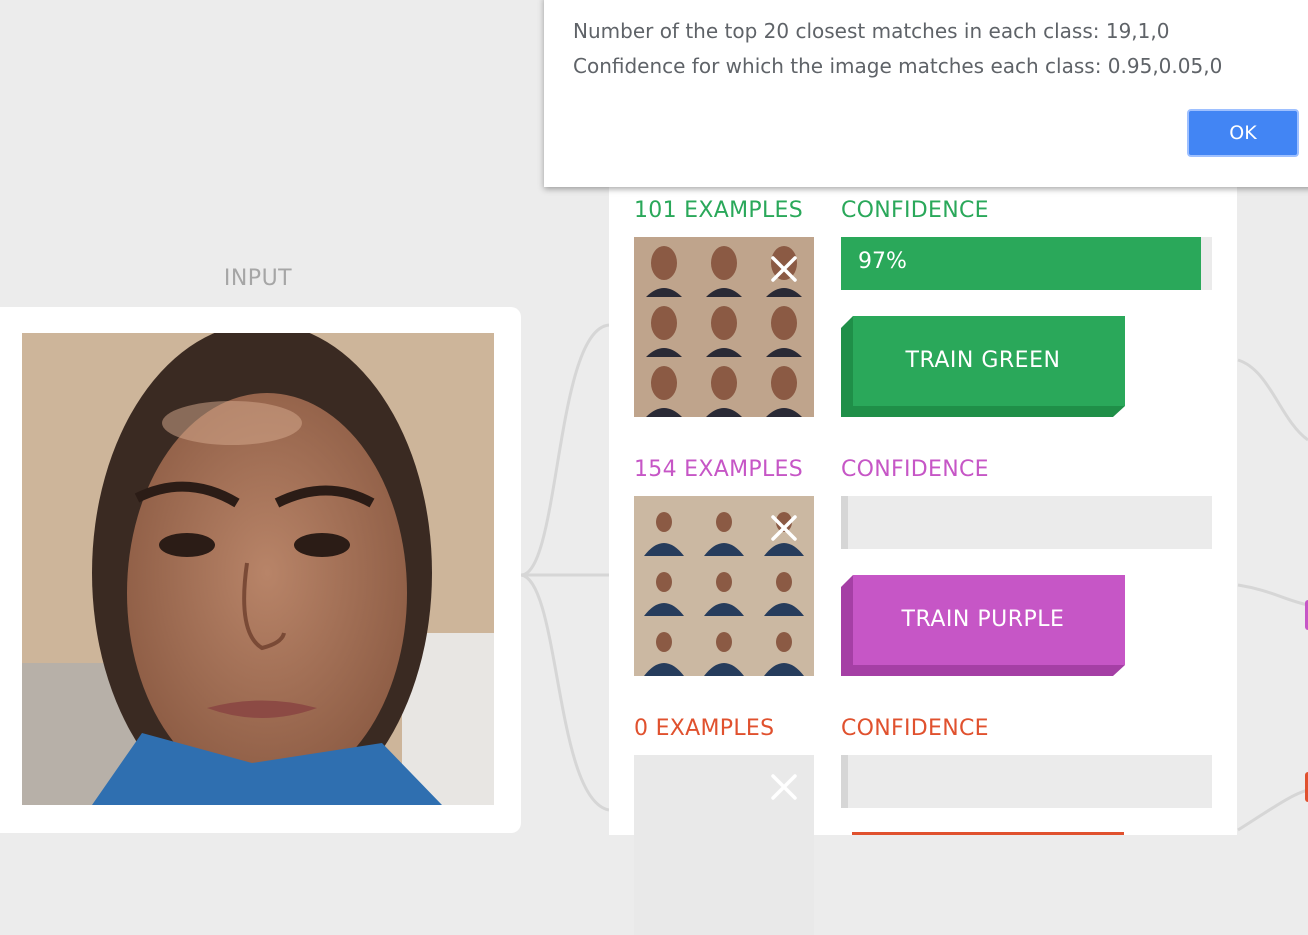  I want to click on train-purple-button: TRAIN PURPLE, so click(983, 625).